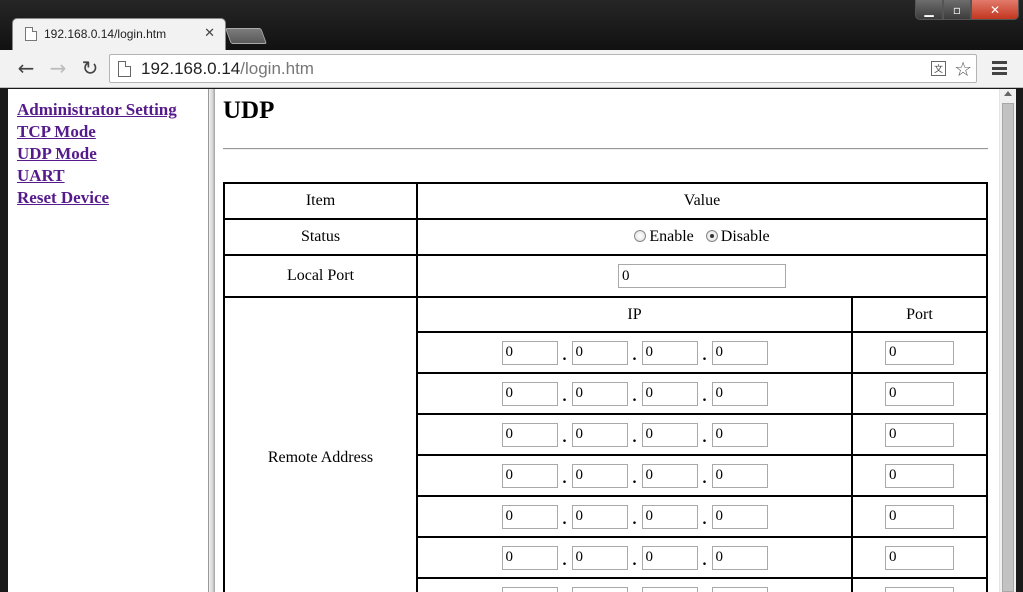 Image resolution: width=1023 pixels, height=592 pixels. Describe the element at coordinates (995, 10) in the screenshot. I see `close-window-button: ✕` at that location.